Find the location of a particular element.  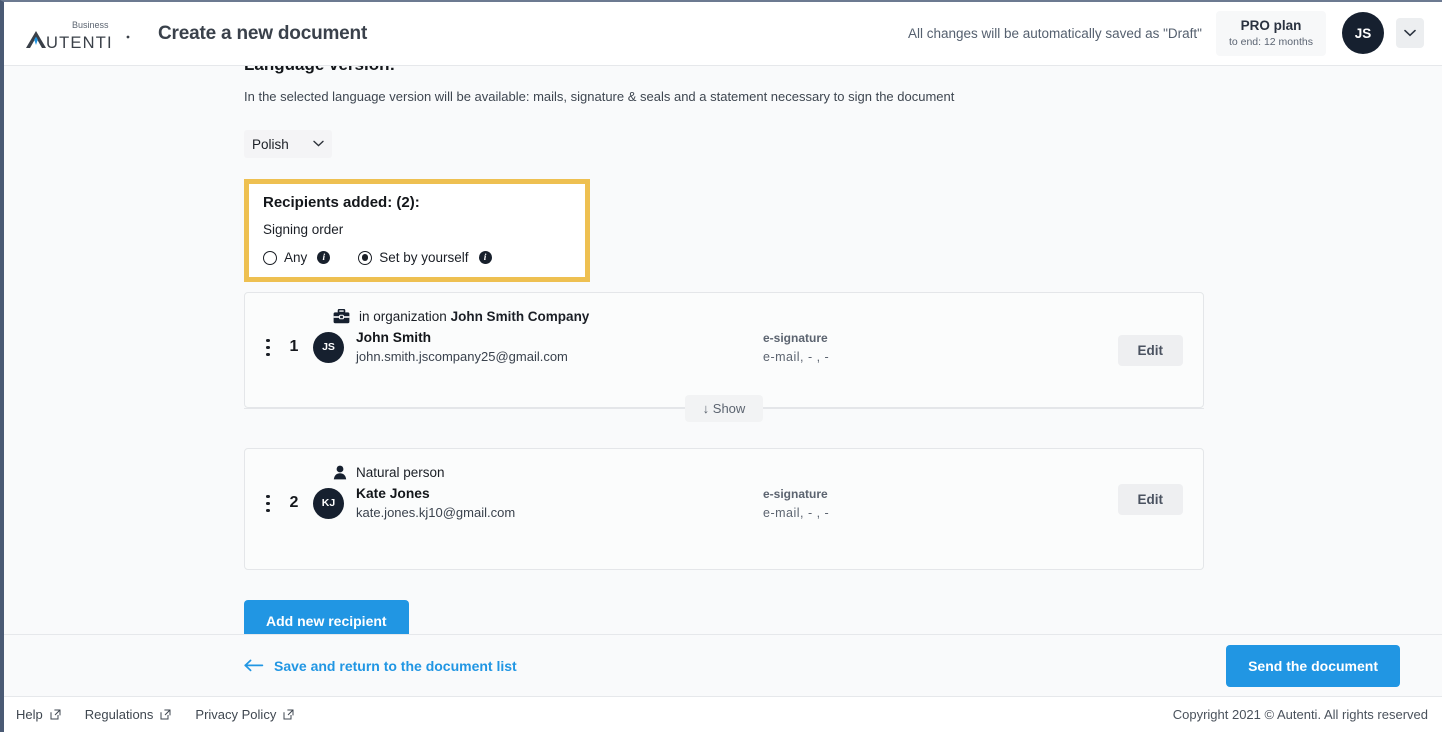

autenti-logo-icon: Business UTENTI is located at coordinates (78, 35).